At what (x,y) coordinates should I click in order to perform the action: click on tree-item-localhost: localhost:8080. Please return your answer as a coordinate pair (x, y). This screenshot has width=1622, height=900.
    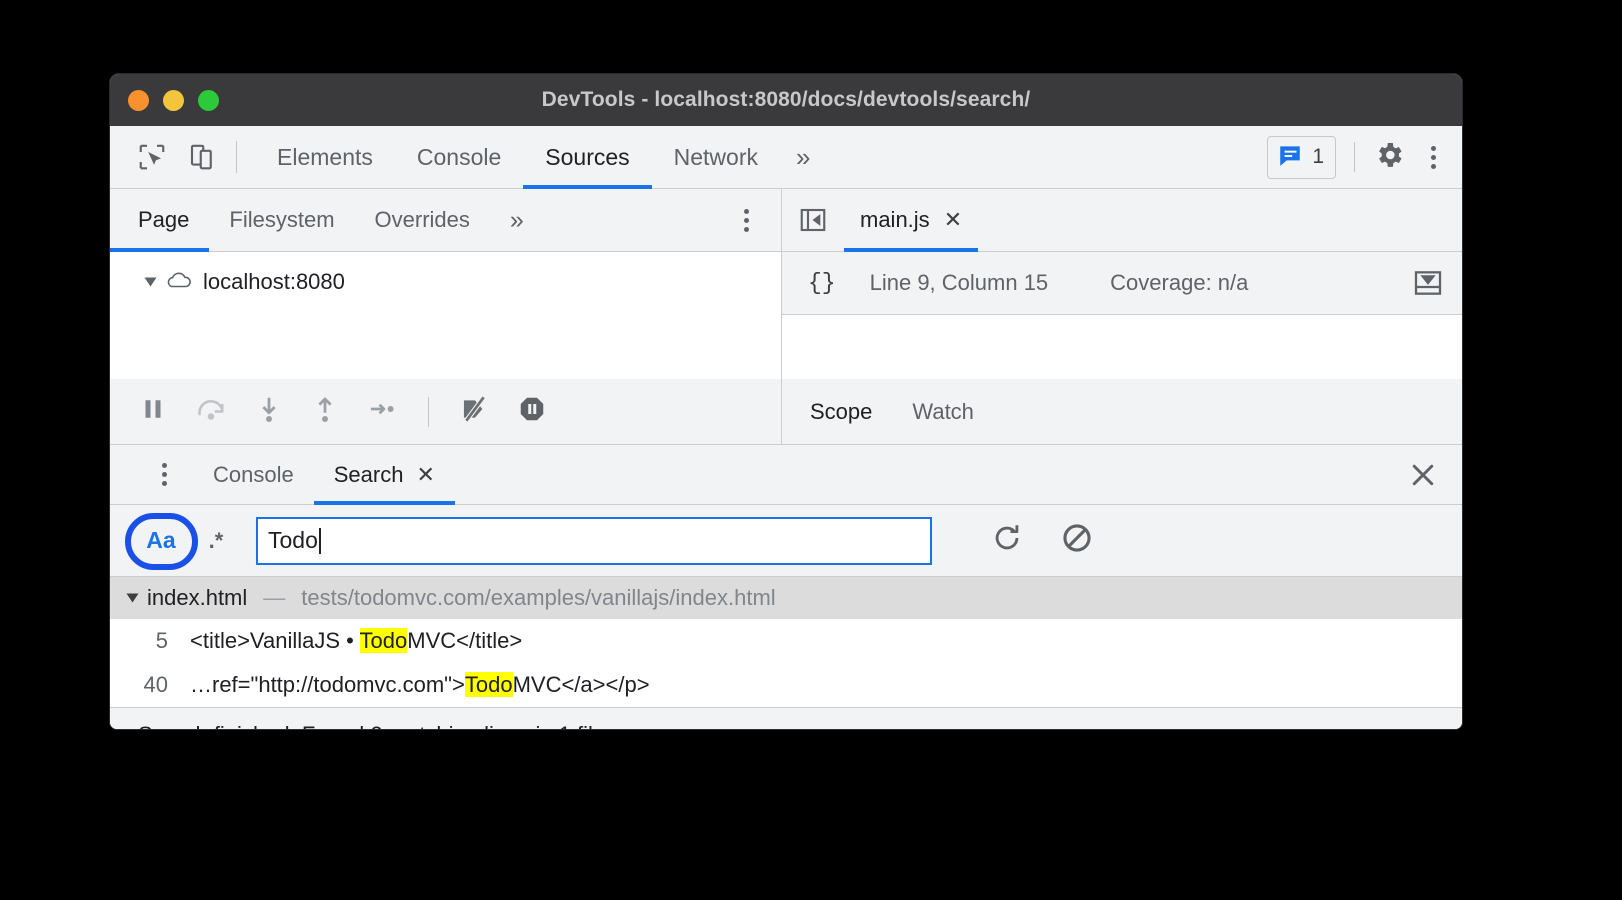
    Looking at the image, I should click on (445, 282).